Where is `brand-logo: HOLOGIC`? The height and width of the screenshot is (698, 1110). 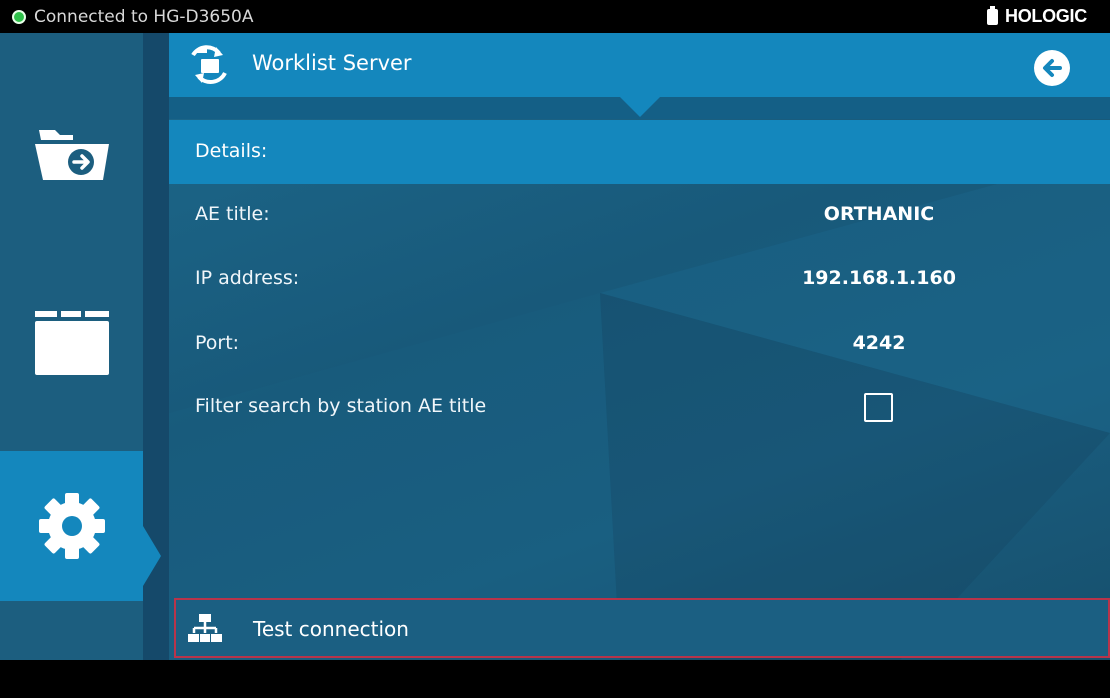 brand-logo: HOLOGIC is located at coordinates (1046, 16).